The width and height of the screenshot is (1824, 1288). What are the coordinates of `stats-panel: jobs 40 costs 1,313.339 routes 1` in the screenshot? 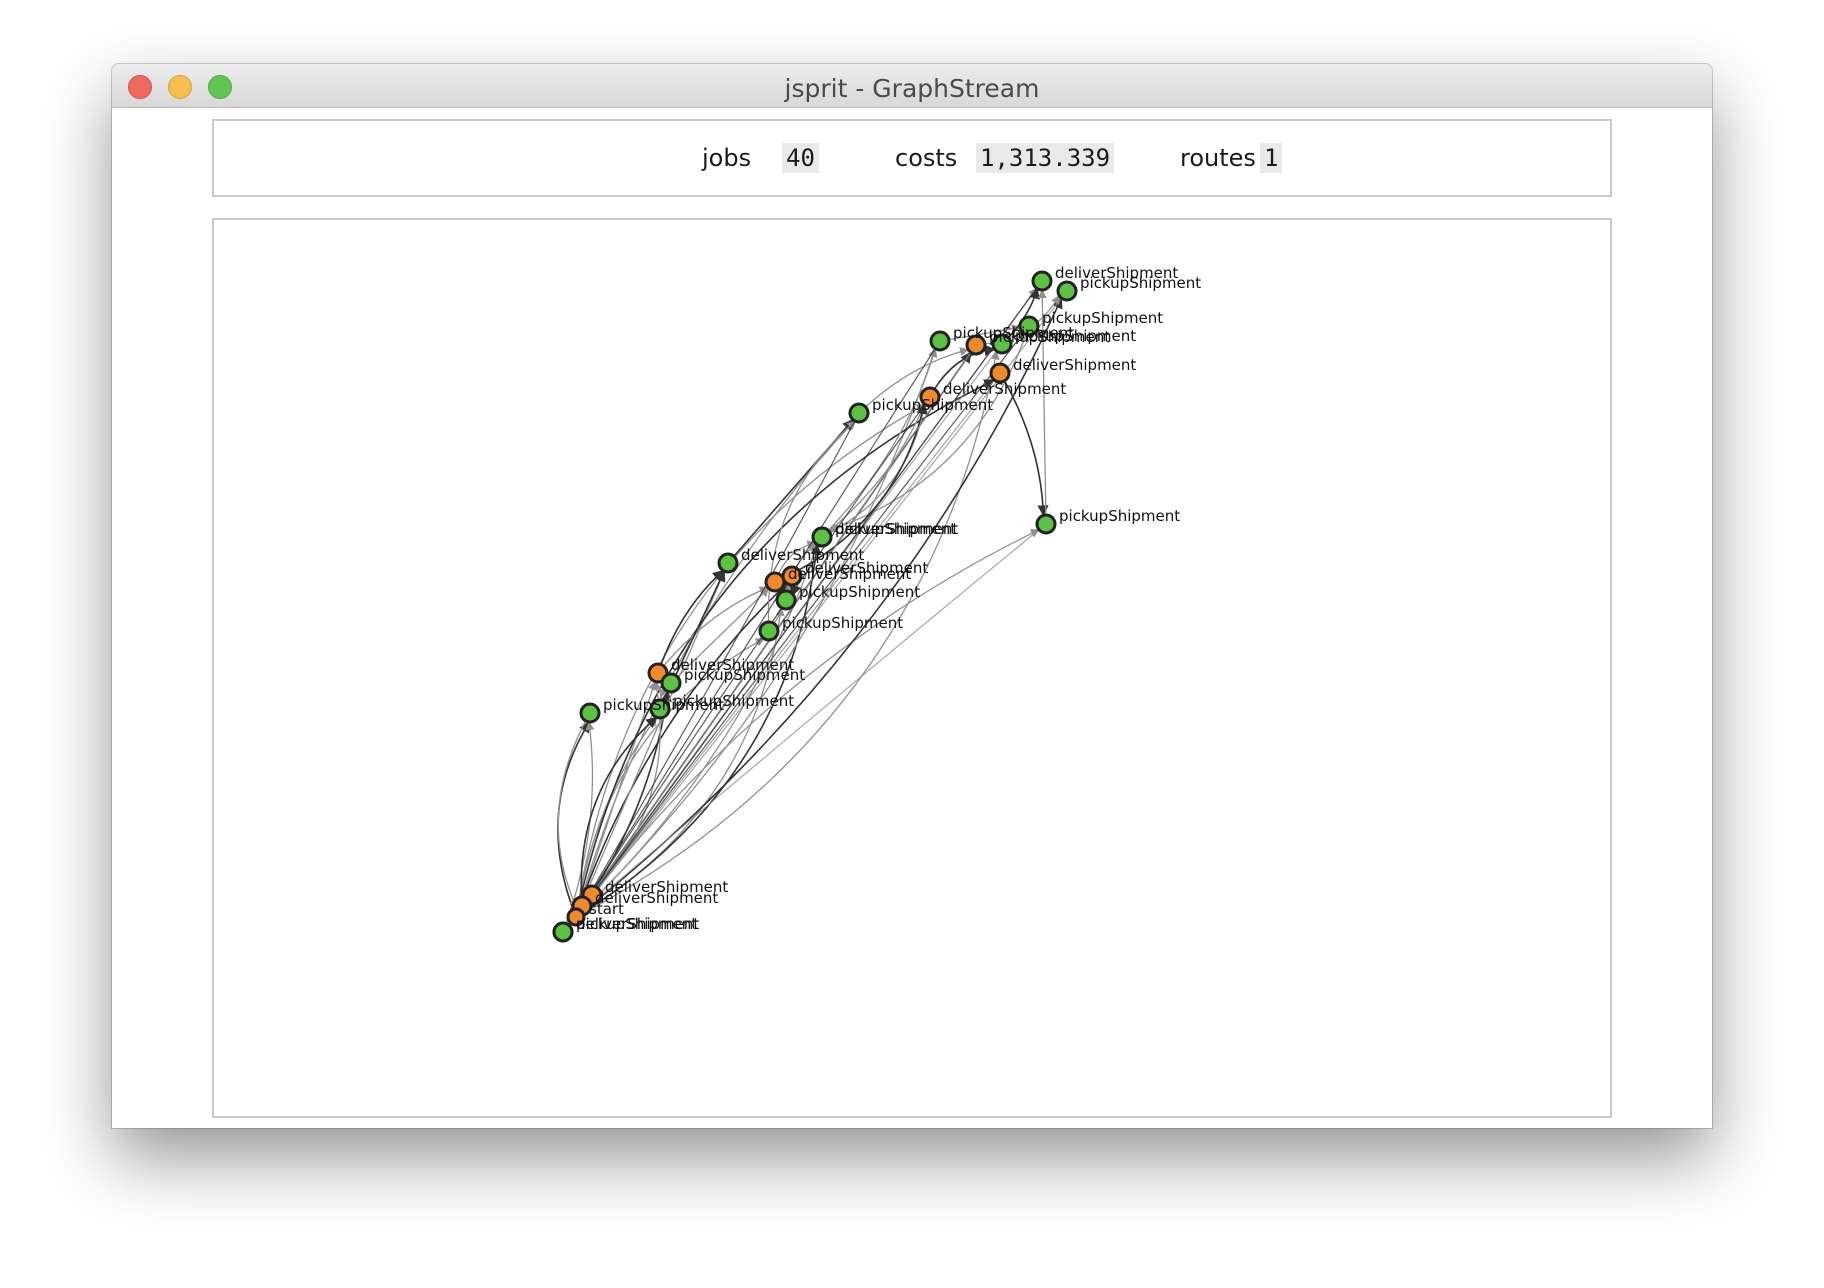 It's located at (912, 158).